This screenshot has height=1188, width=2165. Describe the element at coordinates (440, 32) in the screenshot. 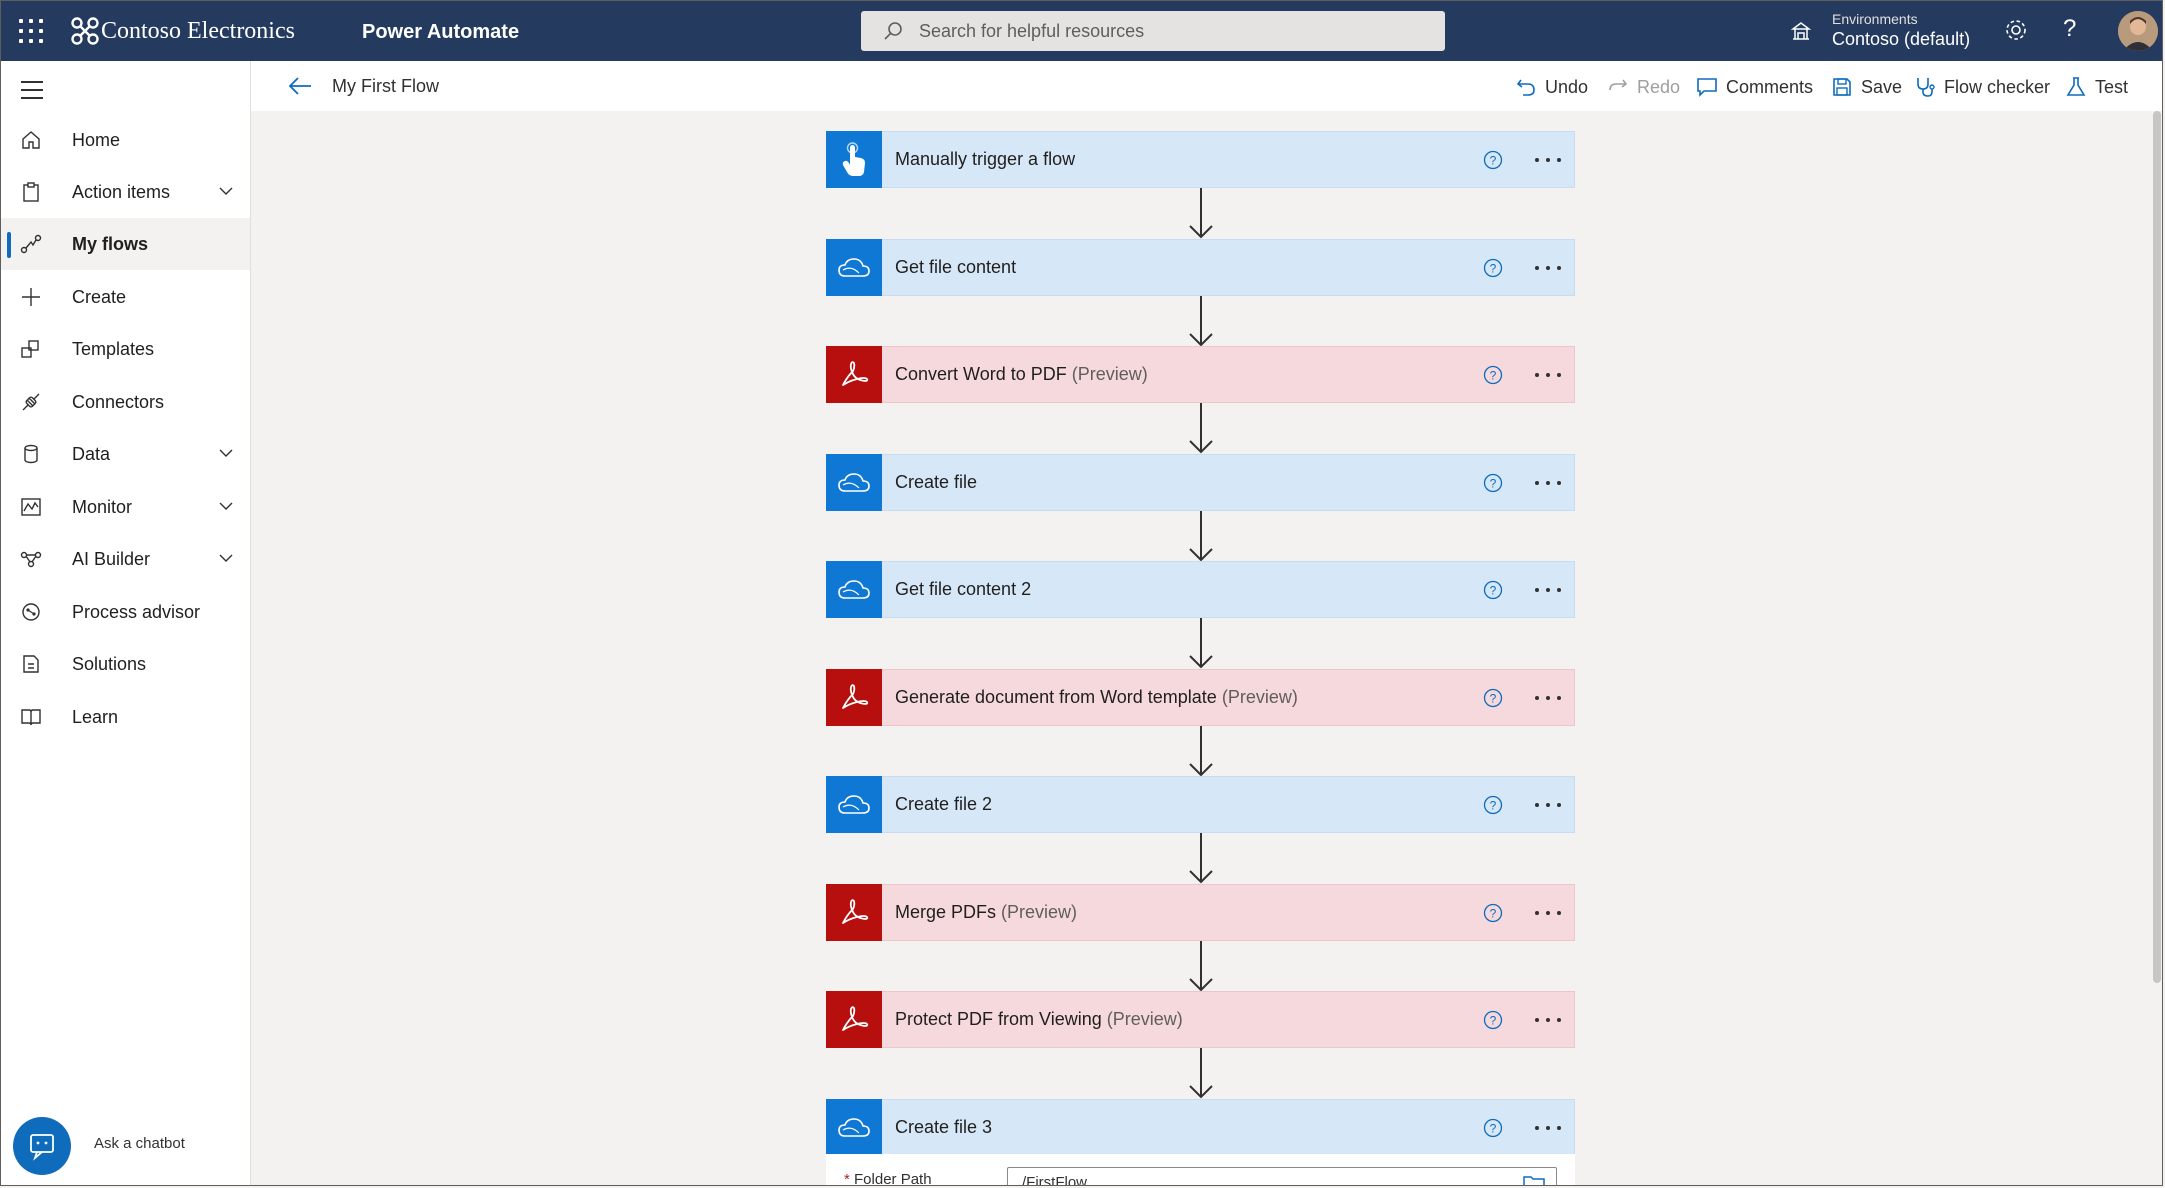

I see `app-name: Power Automate` at that location.